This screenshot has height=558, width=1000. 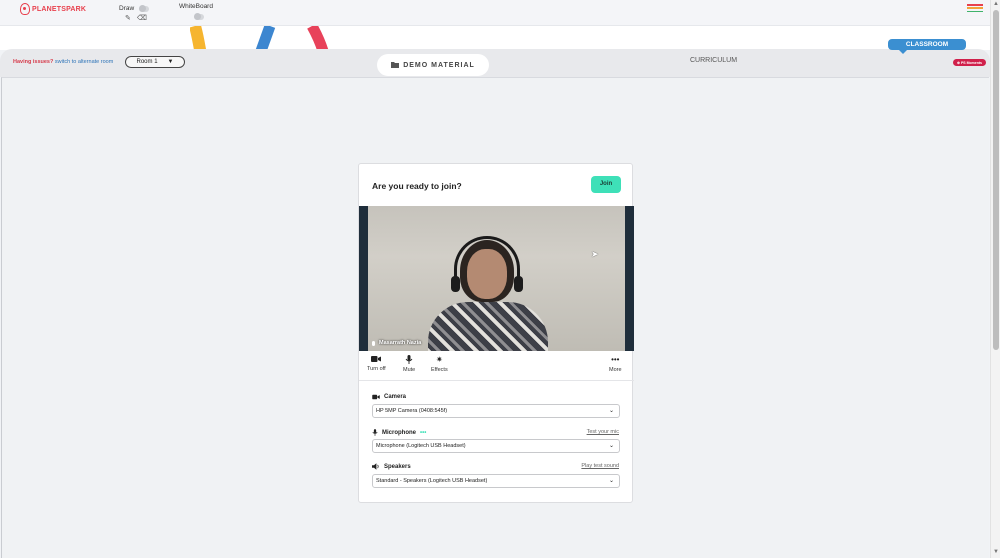 What do you see at coordinates (455, 284) in the screenshot?
I see `headset-earcup-left` at bounding box center [455, 284].